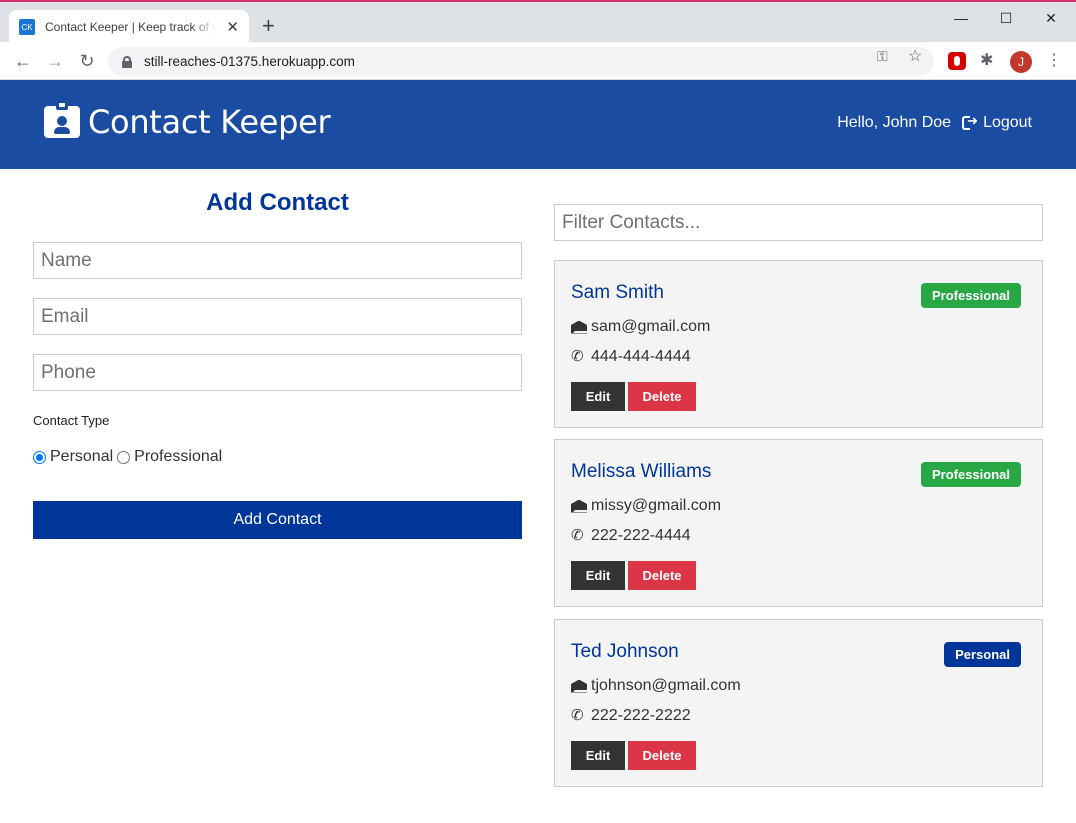 The image size is (1076, 823). Describe the element at coordinates (209, 122) in the screenshot. I see `brand-title: Contact Keeper` at that location.